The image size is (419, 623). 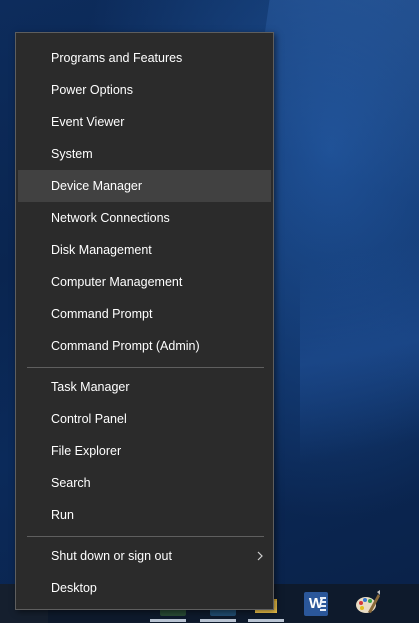 I want to click on menu-item-file-explorer: File Explorer, so click(x=144, y=451).